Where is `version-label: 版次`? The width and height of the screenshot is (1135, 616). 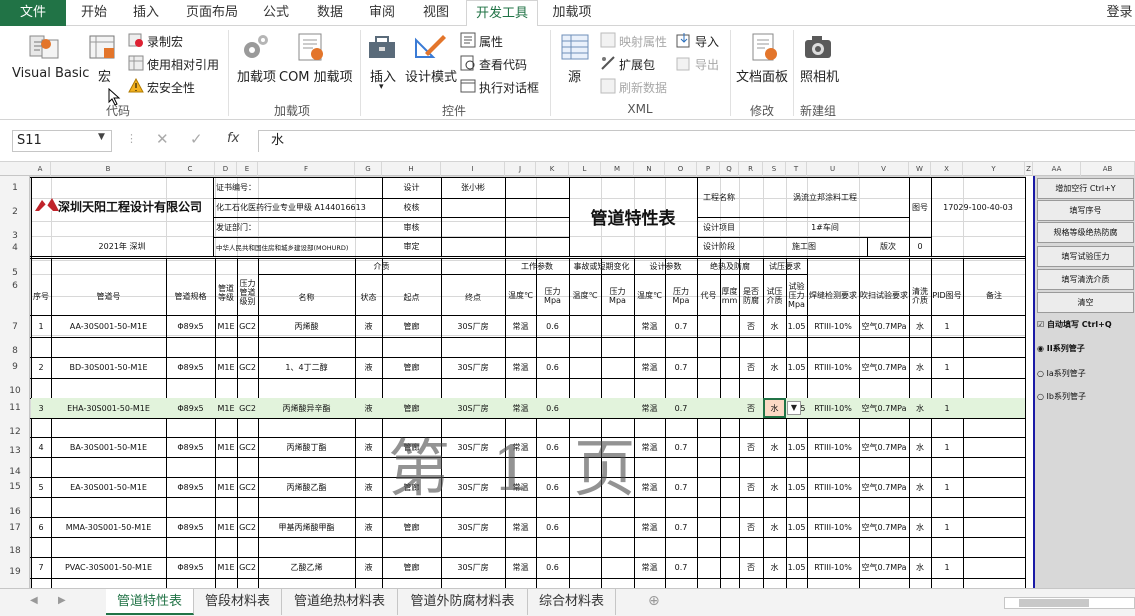 version-label: 版次 is located at coordinates (888, 246).